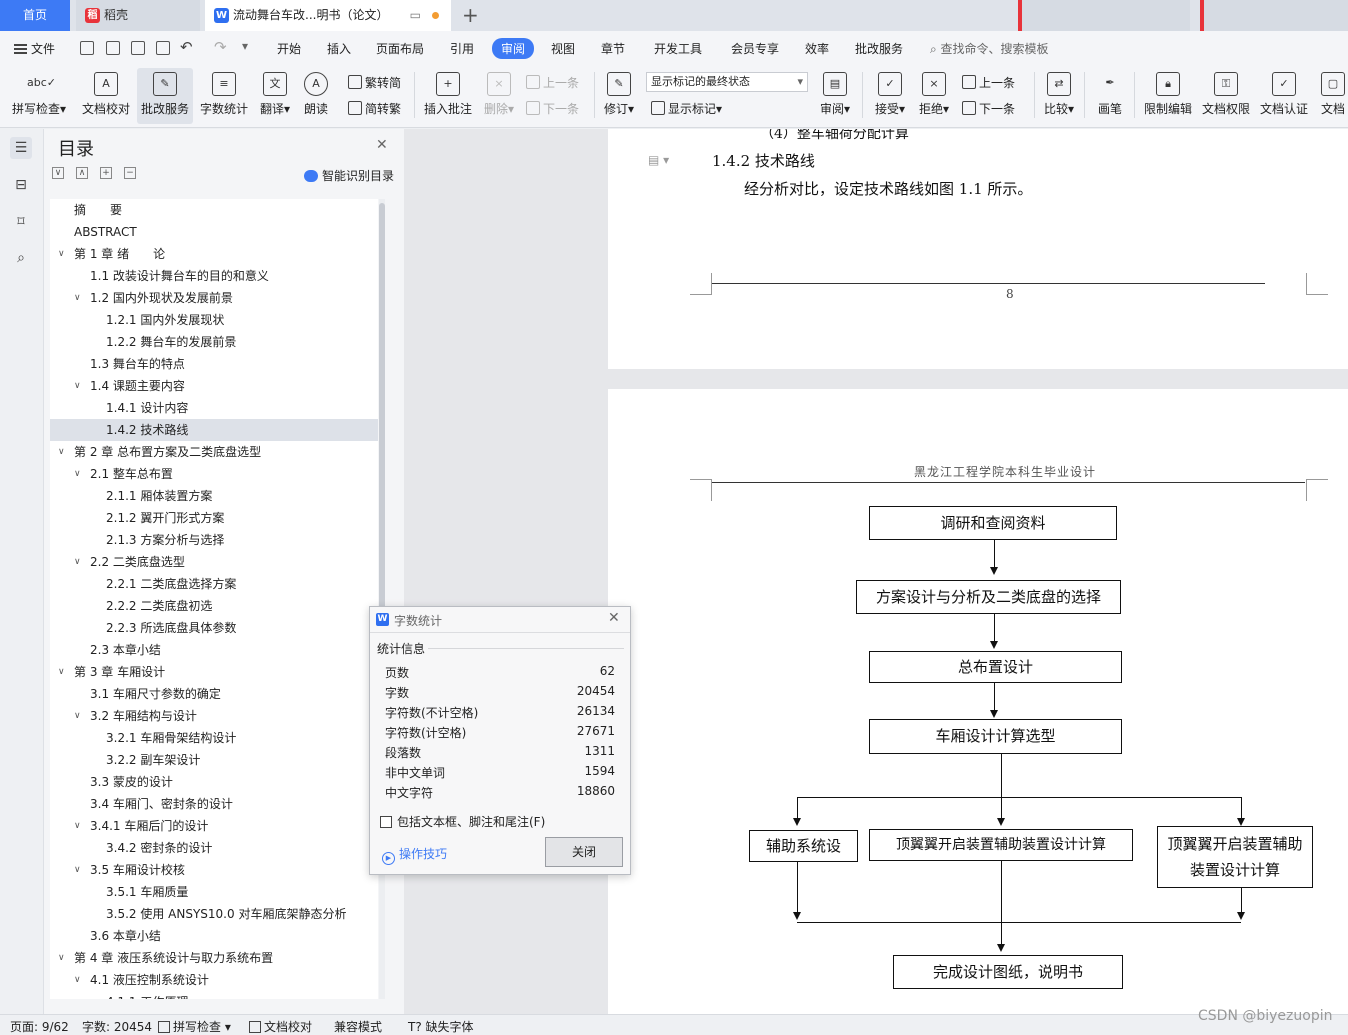 Image resolution: width=1348 pixels, height=1035 pixels. What do you see at coordinates (214, 320) in the screenshot?
I see `toc-item: 1.2.1 国内外发展现状` at bounding box center [214, 320].